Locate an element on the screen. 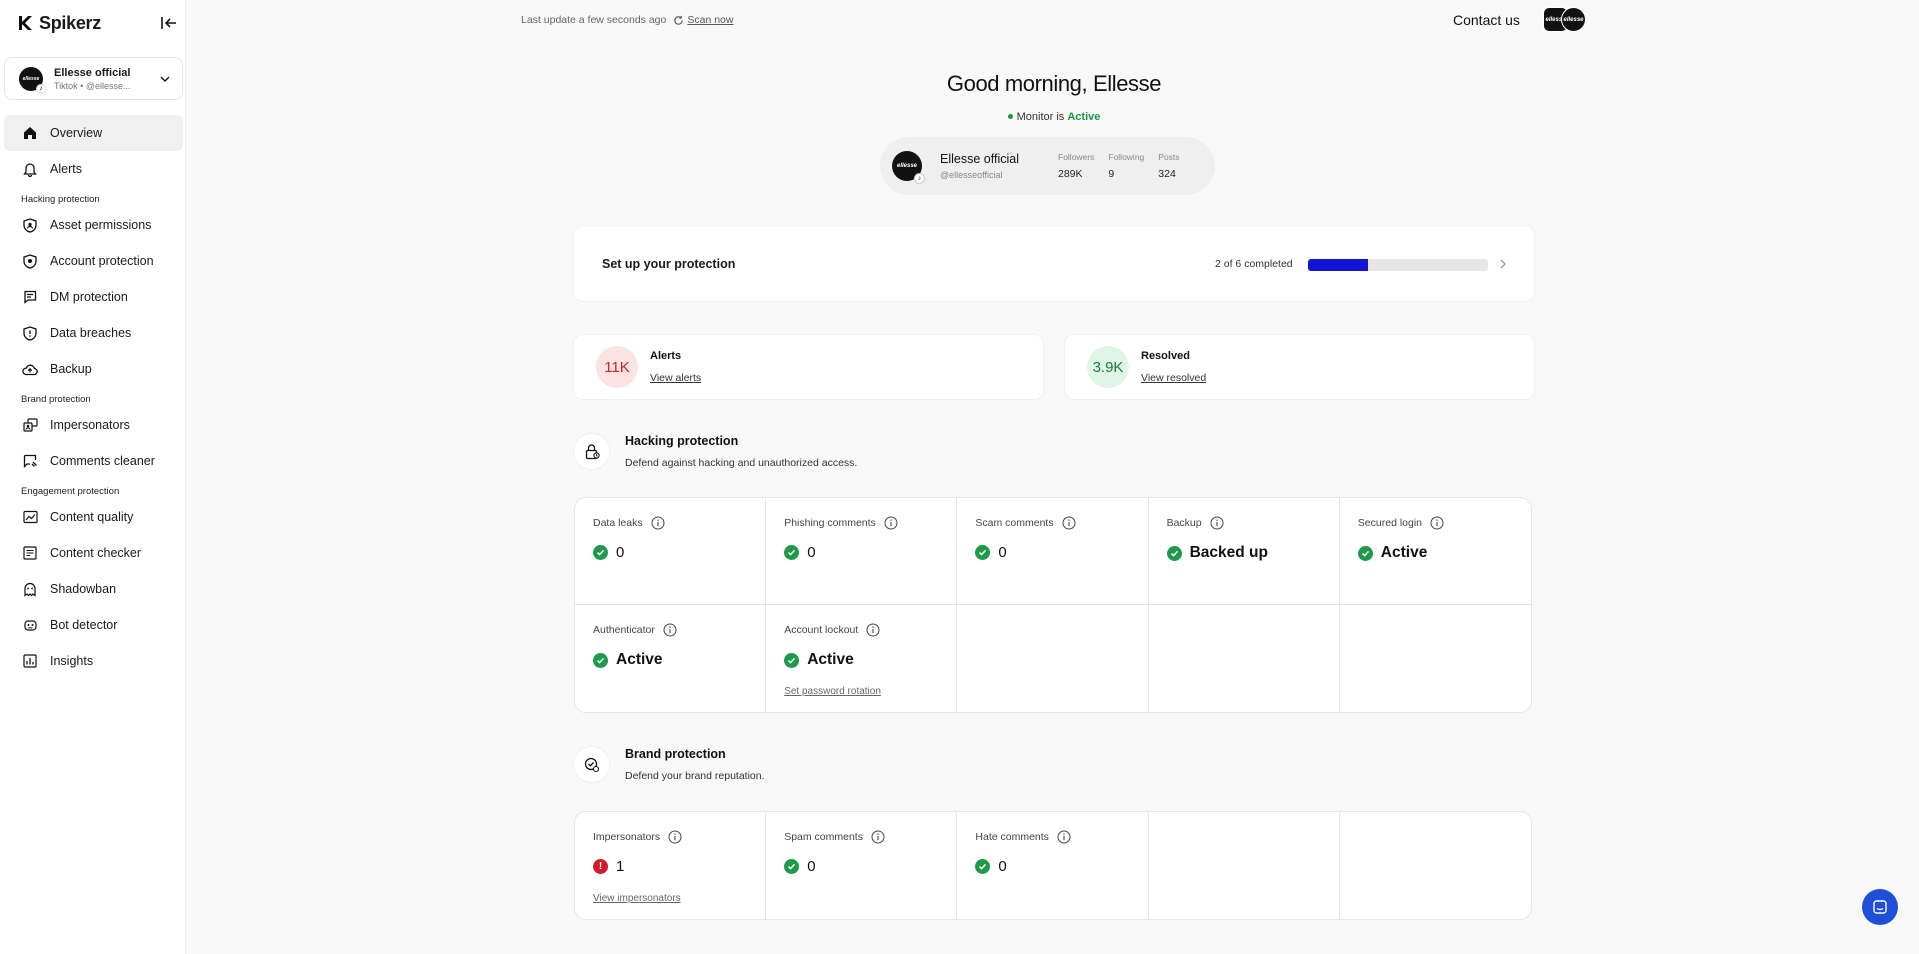 This screenshot has width=1919, height=954. metric-value: Backed up is located at coordinates (1243, 553).